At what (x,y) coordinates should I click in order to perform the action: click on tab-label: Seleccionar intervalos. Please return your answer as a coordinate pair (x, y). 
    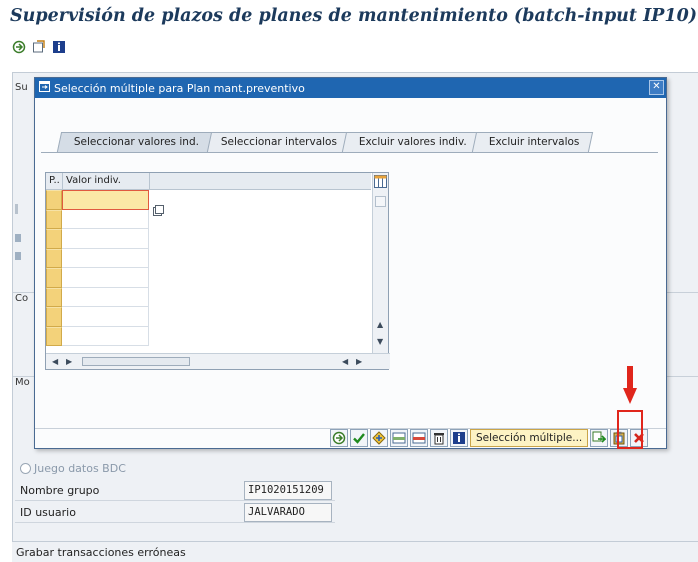
    Looking at the image, I should click on (279, 142).